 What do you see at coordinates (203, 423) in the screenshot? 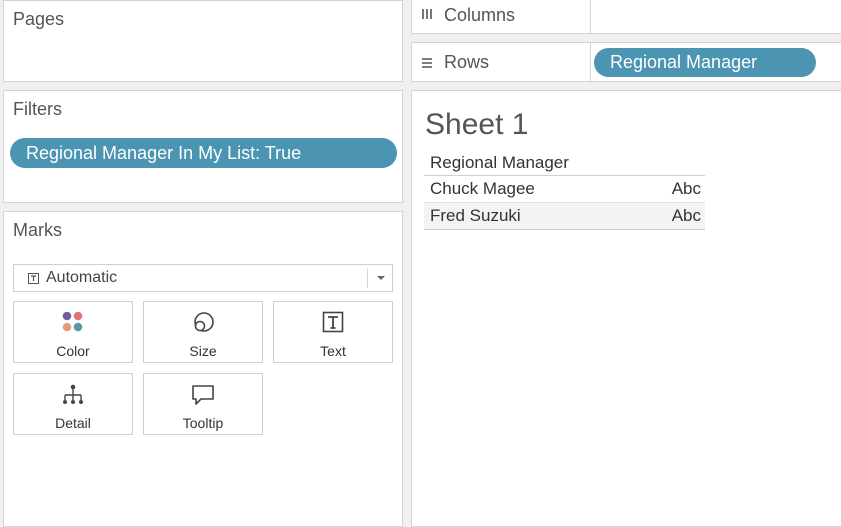
I see `tooltip-label: Tooltip` at bounding box center [203, 423].